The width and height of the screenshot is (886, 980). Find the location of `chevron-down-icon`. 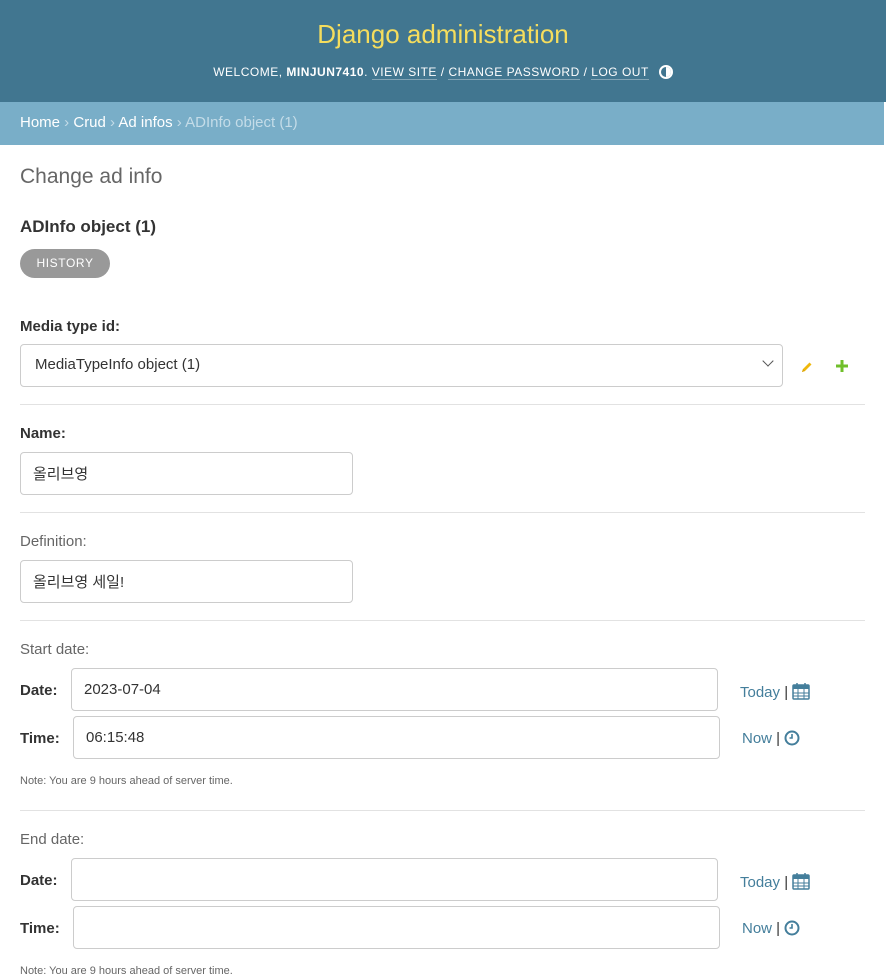

chevron-down-icon is located at coordinates (768, 361).